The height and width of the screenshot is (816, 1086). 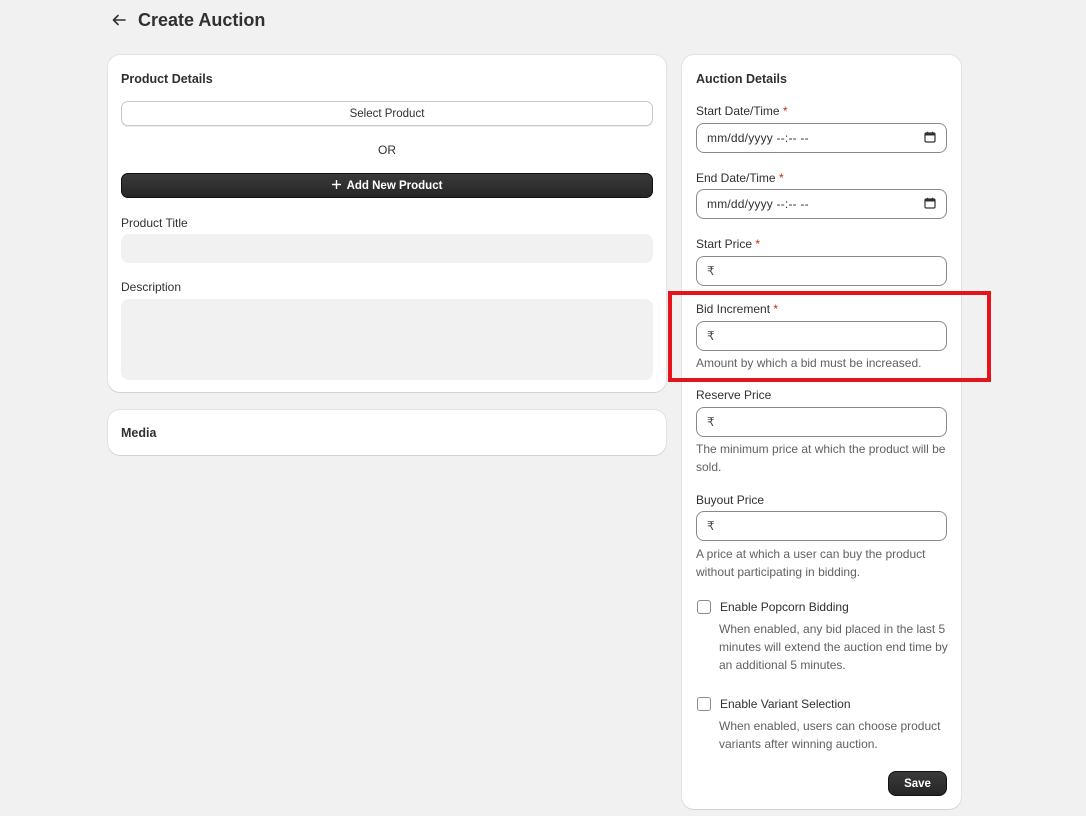 I want to click on variant-selection-label: Enable Variant Selection, so click(x=785, y=704).